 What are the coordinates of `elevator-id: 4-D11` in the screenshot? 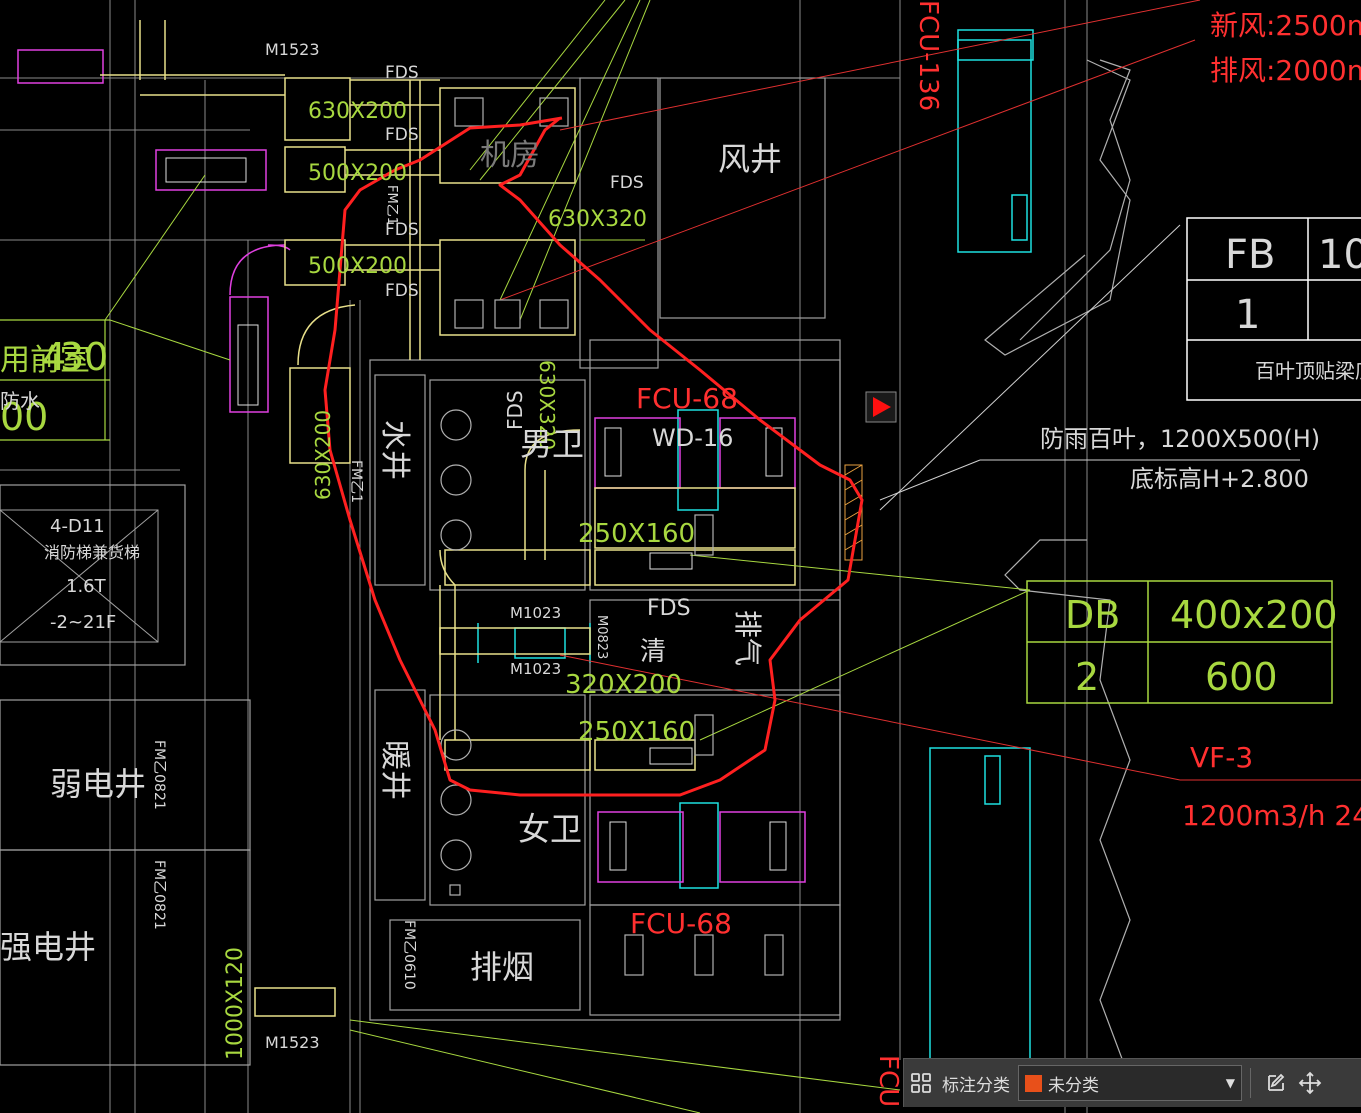 It's located at (77, 526).